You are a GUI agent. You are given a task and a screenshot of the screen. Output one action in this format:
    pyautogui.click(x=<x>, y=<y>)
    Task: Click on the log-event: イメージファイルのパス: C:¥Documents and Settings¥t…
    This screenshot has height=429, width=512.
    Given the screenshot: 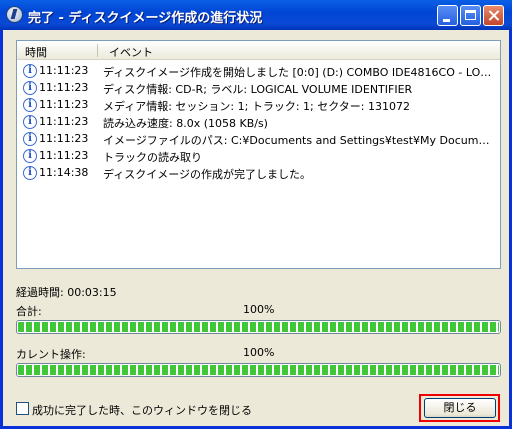 What is the action you would take?
    pyautogui.click(x=299, y=140)
    